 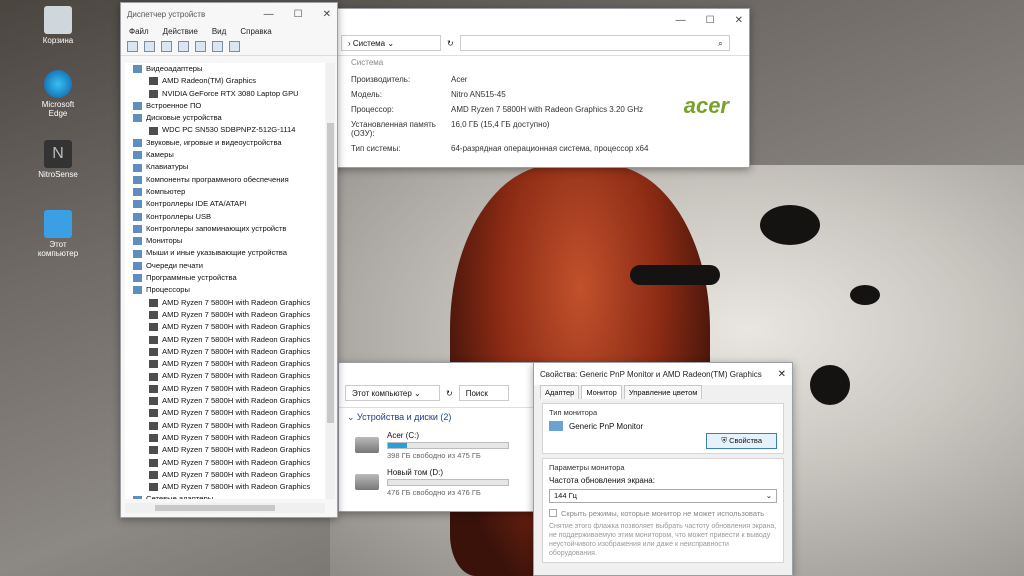 What do you see at coordinates (166, 46) in the screenshot?
I see `properties-icon` at bounding box center [166, 46].